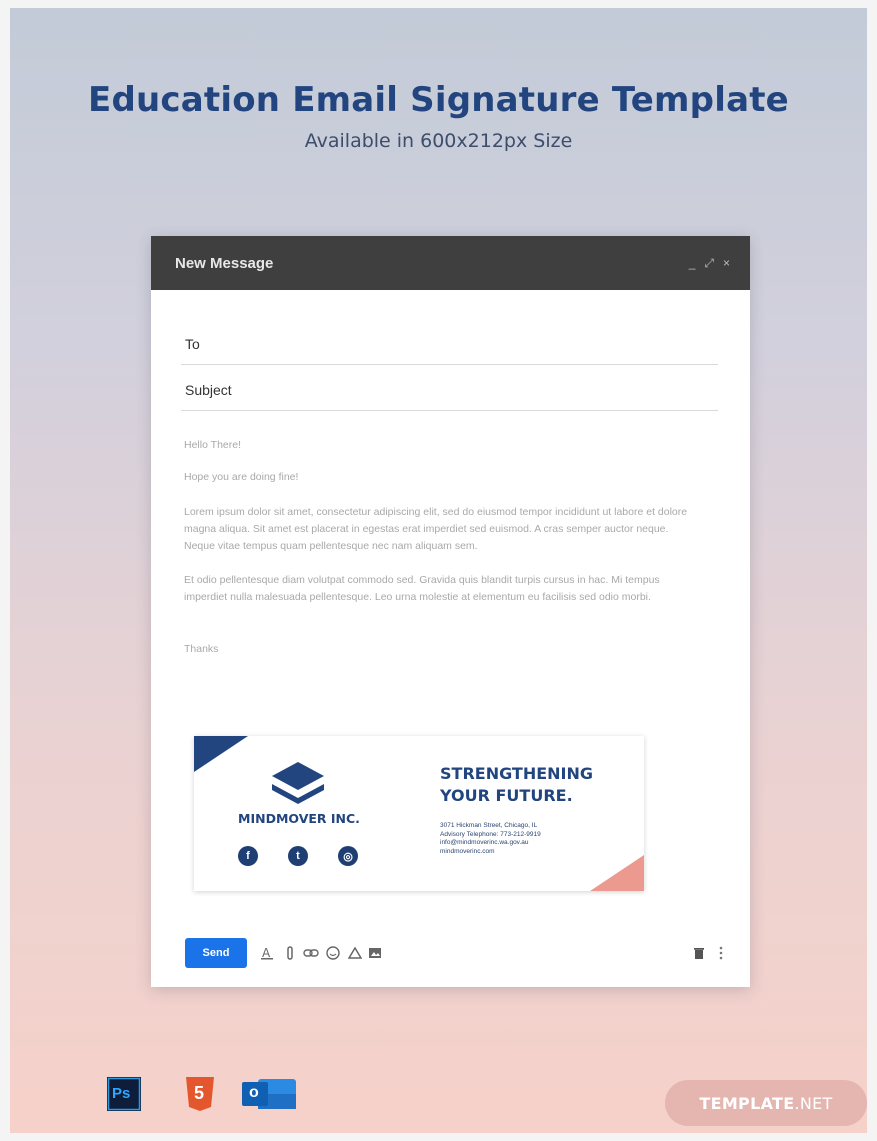 This screenshot has height=1141, width=877. What do you see at coordinates (221, 754) in the screenshot?
I see `corner-triangle-top-left` at bounding box center [221, 754].